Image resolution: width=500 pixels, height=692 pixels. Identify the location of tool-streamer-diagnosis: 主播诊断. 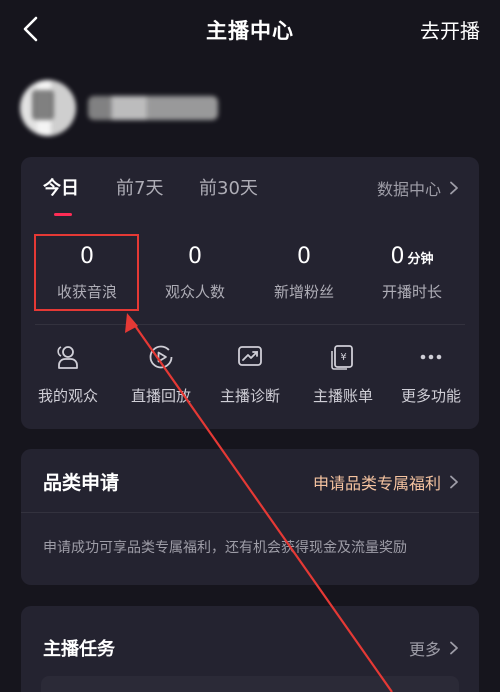
(250, 374).